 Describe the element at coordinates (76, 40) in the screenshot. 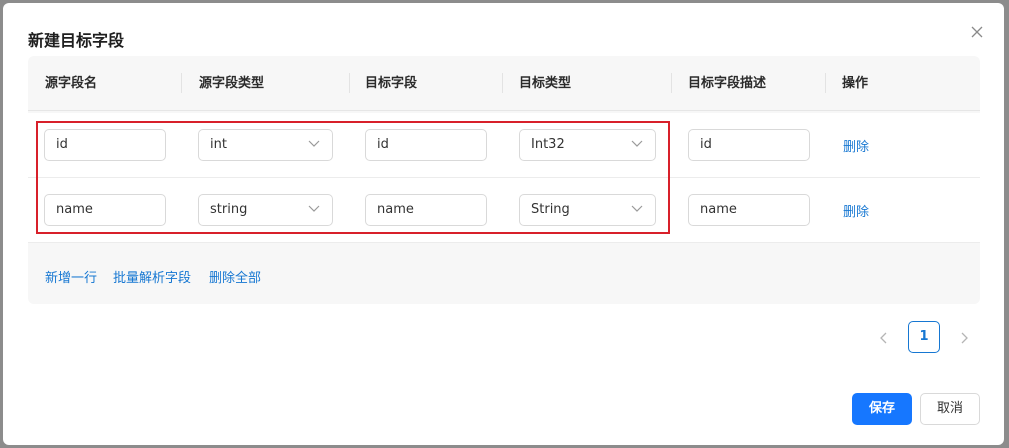

I see `dialog-title: 新建目标字段` at that location.